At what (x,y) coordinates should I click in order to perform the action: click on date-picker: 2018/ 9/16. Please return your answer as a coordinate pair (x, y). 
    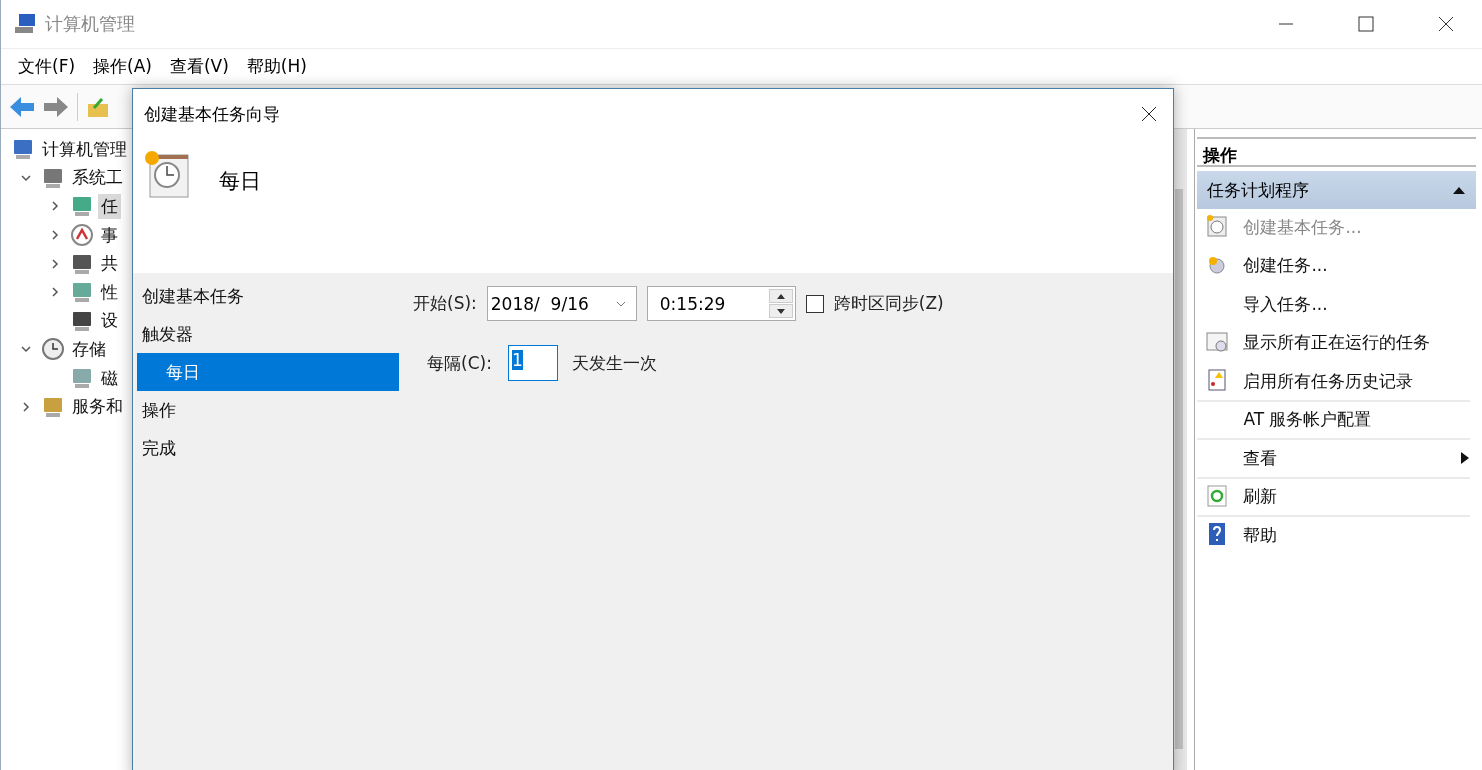
    Looking at the image, I should click on (561, 303).